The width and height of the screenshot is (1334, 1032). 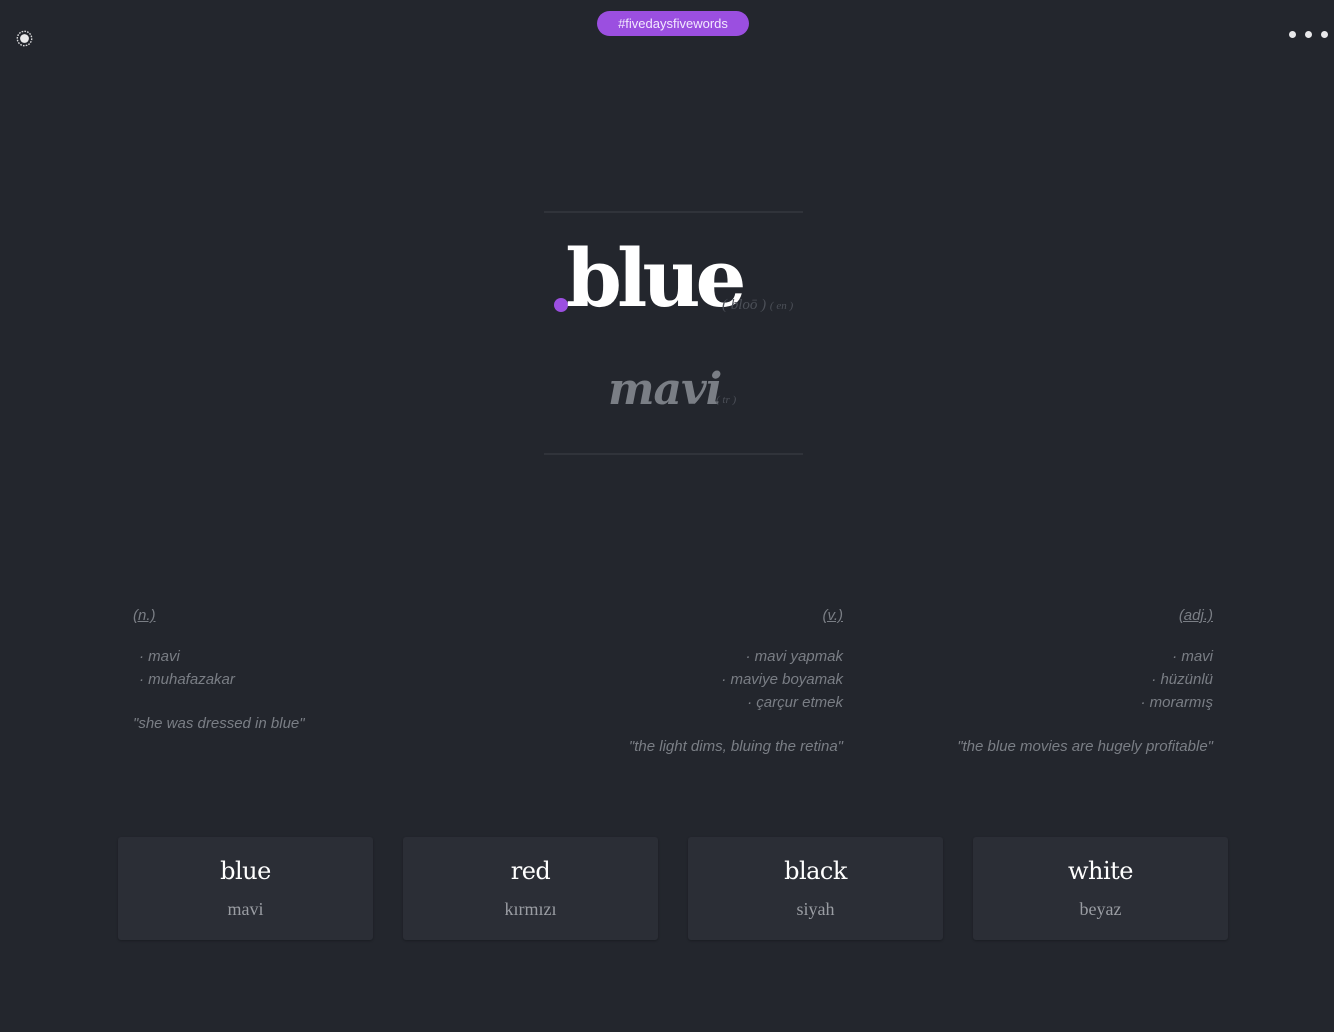 I want to click on card-word: red, so click(x=530, y=871).